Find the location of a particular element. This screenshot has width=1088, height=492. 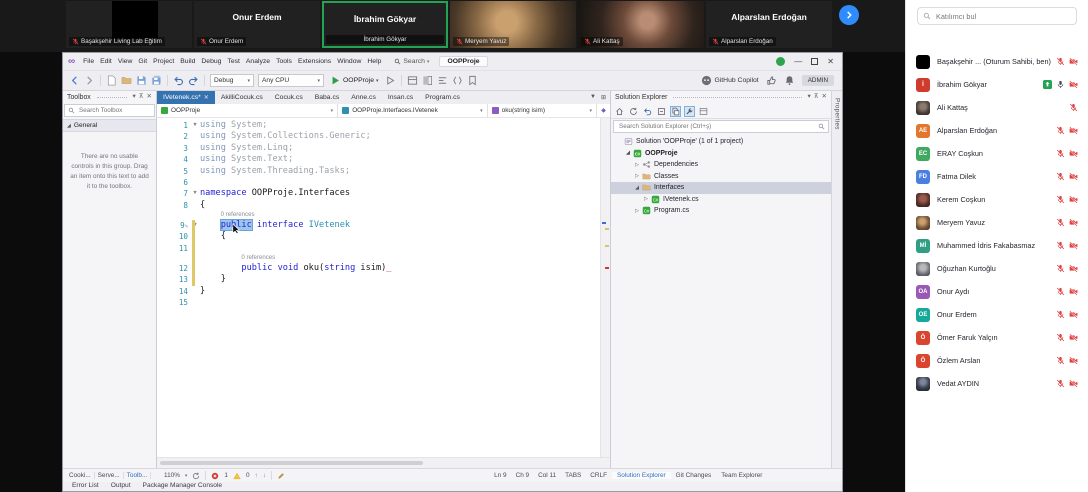

bottom-tab-package-manager-console: Package Manager Console is located at coordinates (183, 486).